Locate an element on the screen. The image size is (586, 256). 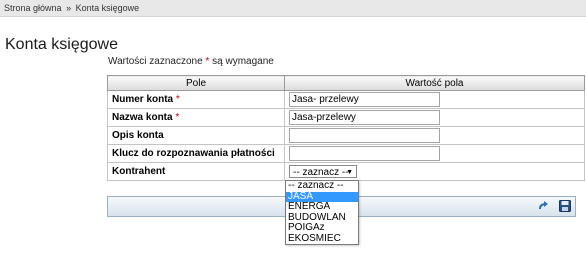
table-header-row: Pole Wartość pola is located at coordinates (346, 83).